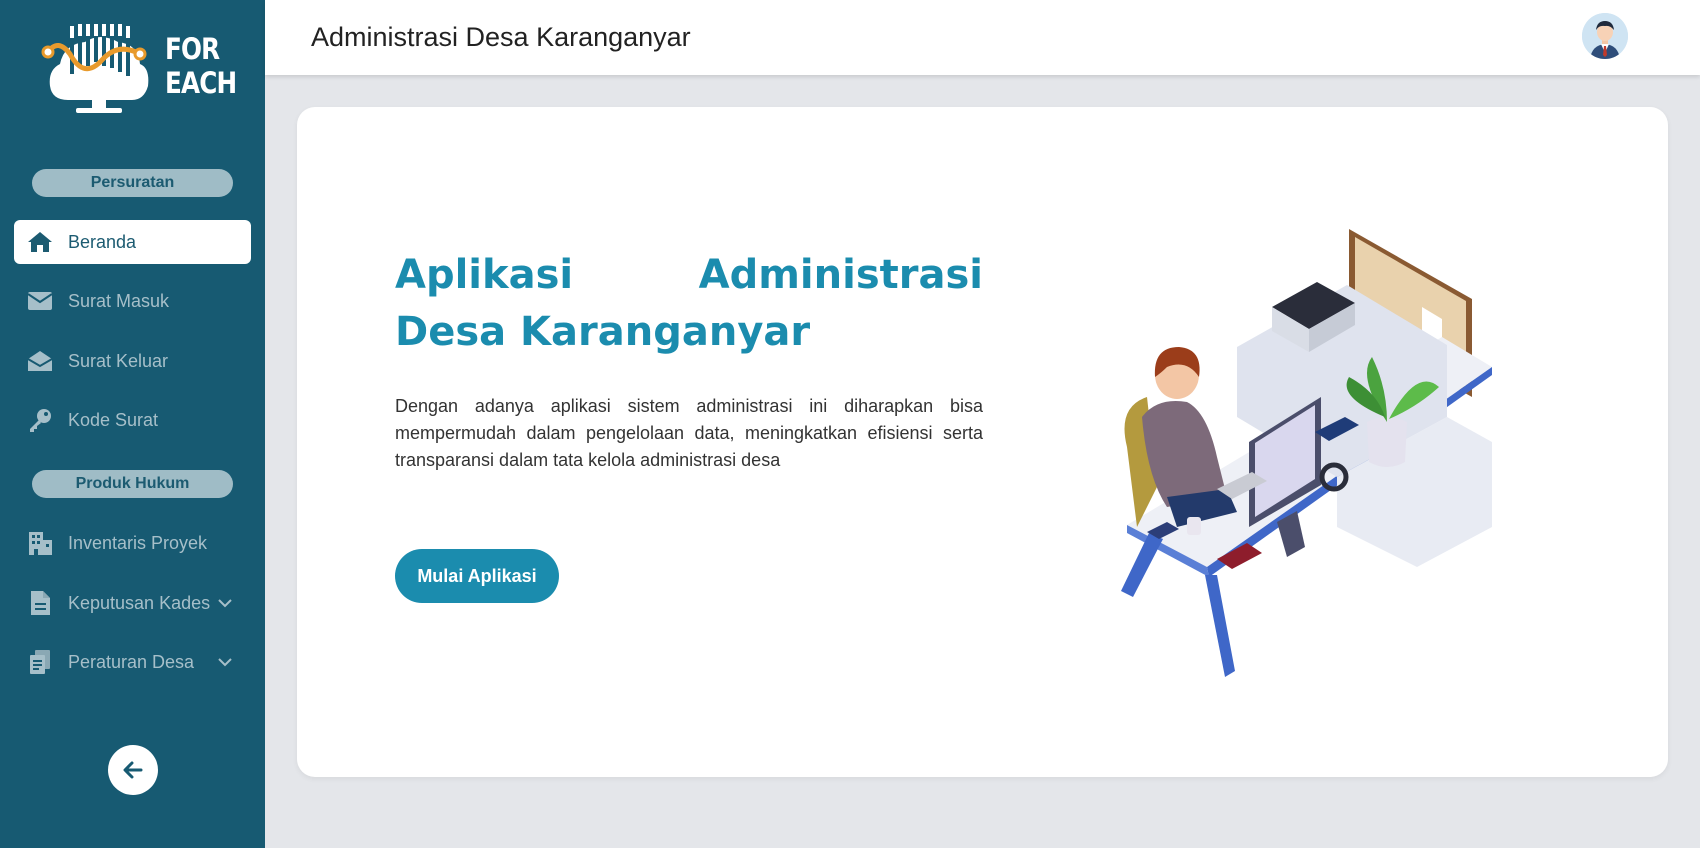  I want to click on sidebar-item-beranda: Beranda, so click(132, 242).